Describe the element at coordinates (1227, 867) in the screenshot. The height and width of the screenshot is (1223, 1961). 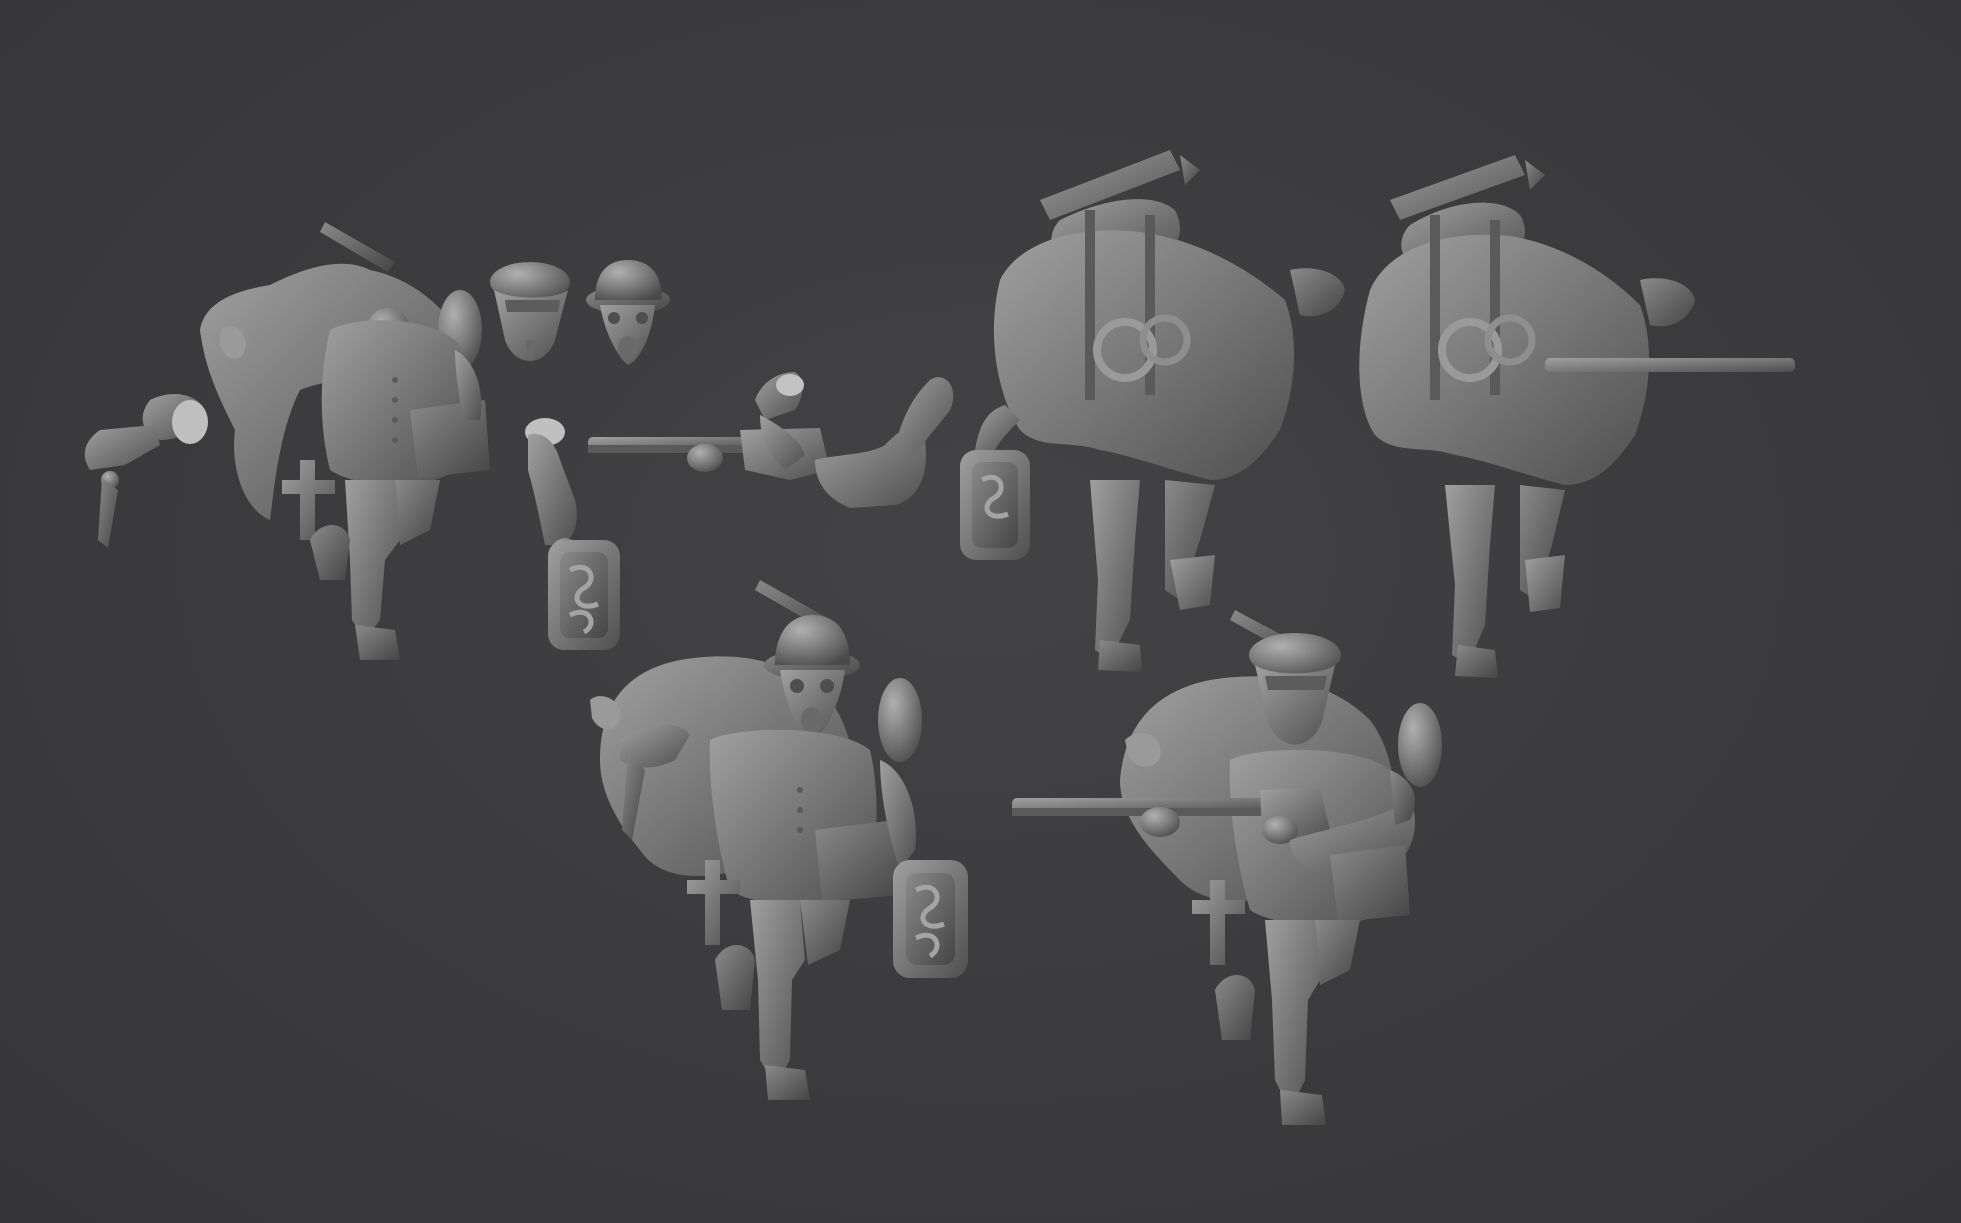
I see `assembled-figure-officer-rifle` at that location.